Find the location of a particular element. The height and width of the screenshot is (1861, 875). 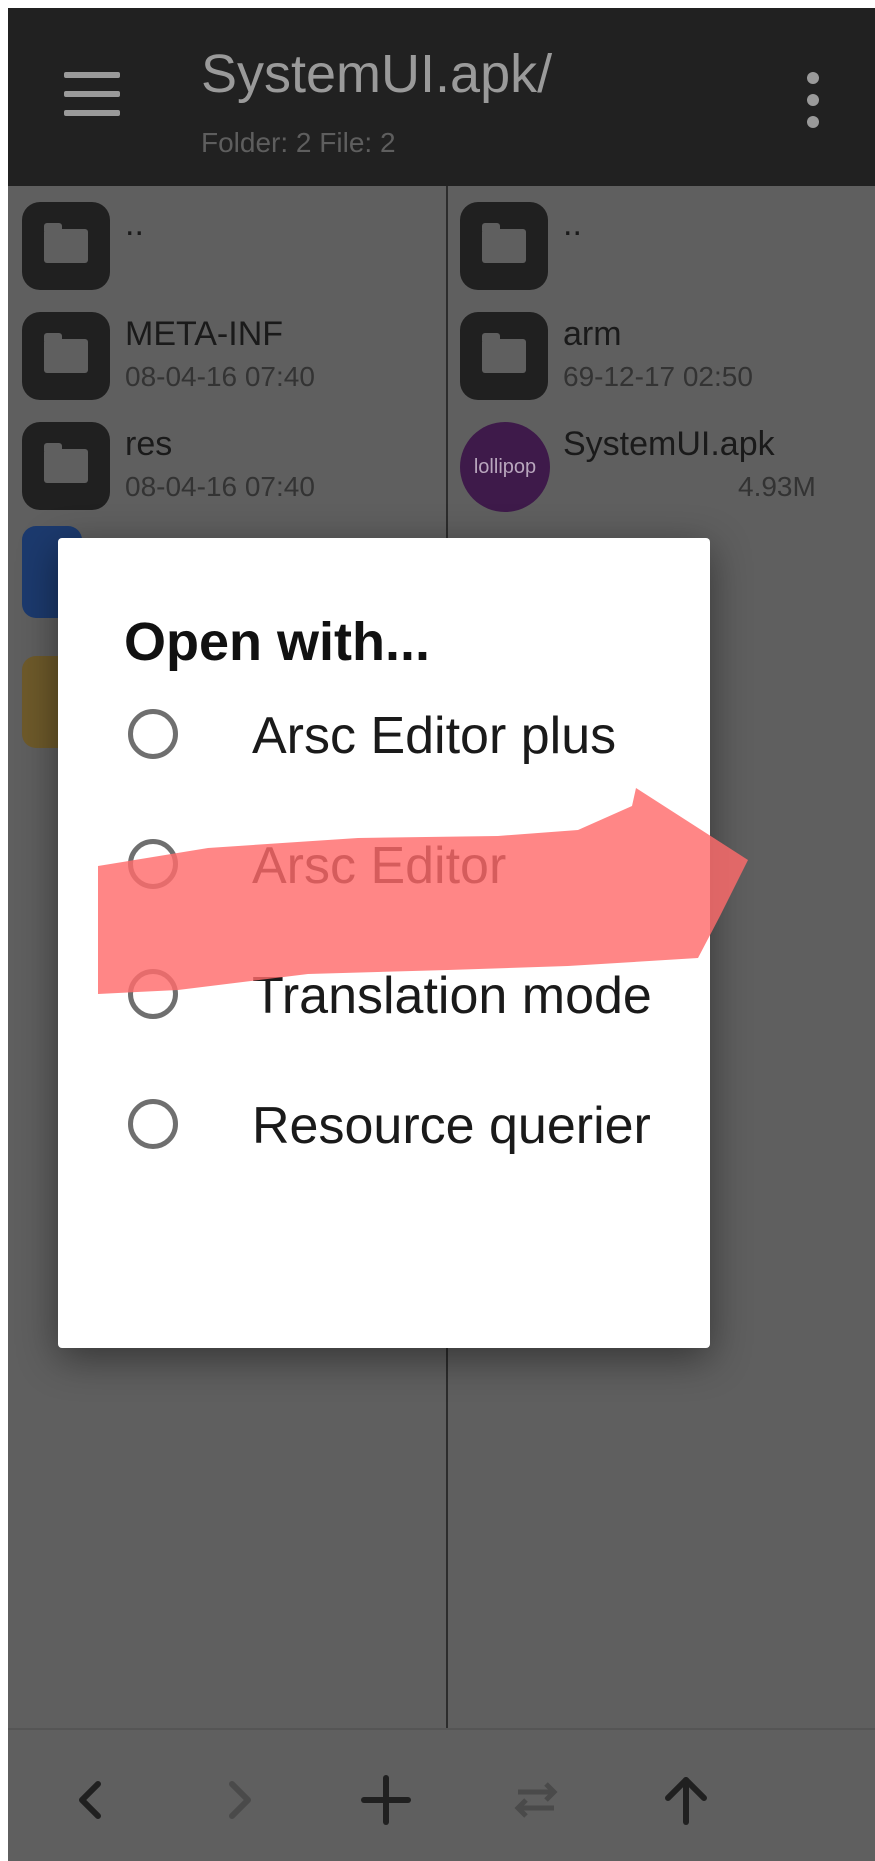

option-label: Arsc Editor plus is located at coordinates (434, 736).